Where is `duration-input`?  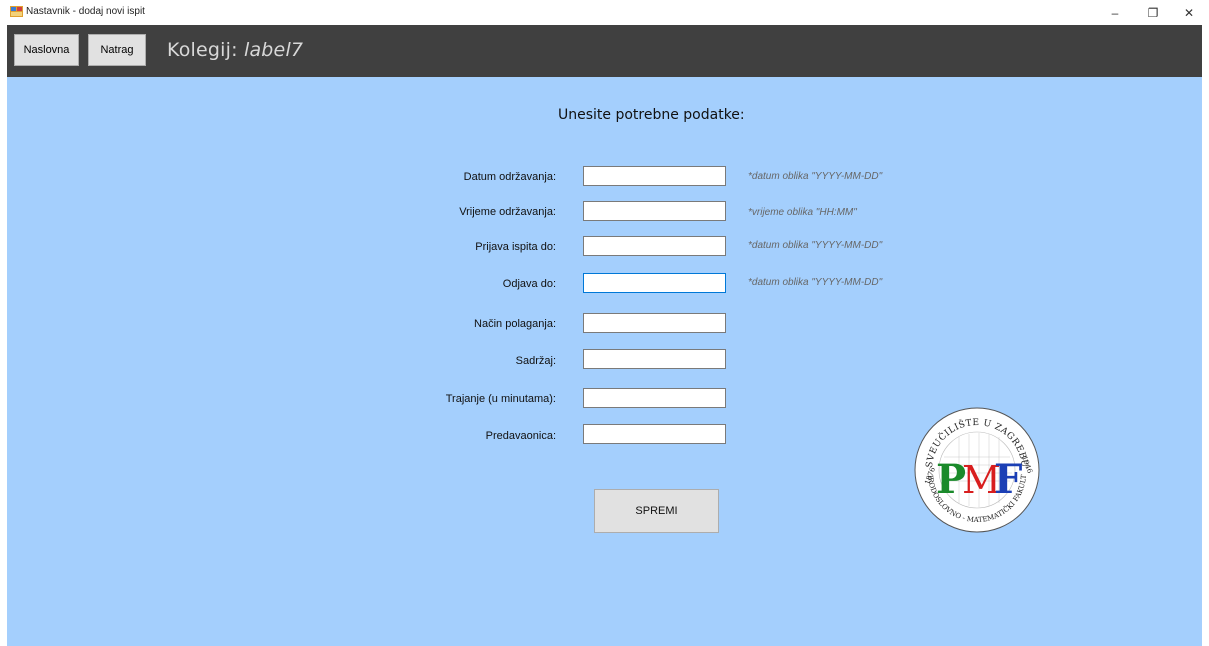
duration-input is located at coordinates (654, 398).